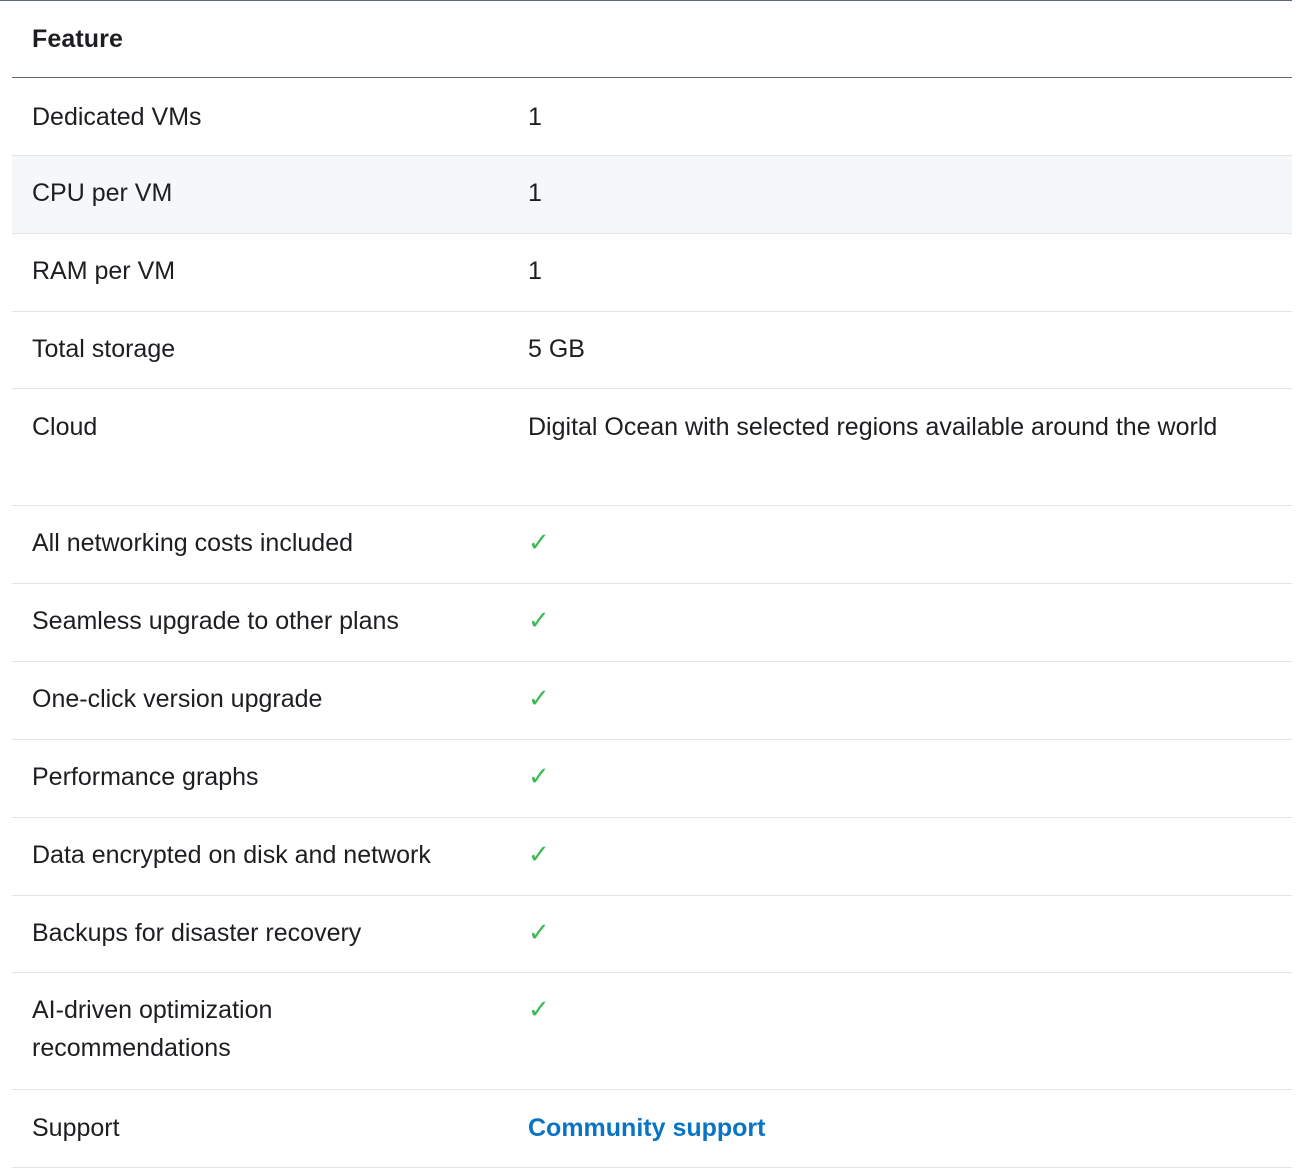 Image resolution: width=1306 pixels, height=1174 pixels. What do you see at coordinates (652, 350) in the screenshot?
I see `table-row: Total storage 5 GB` at bounding box center [652, 350].